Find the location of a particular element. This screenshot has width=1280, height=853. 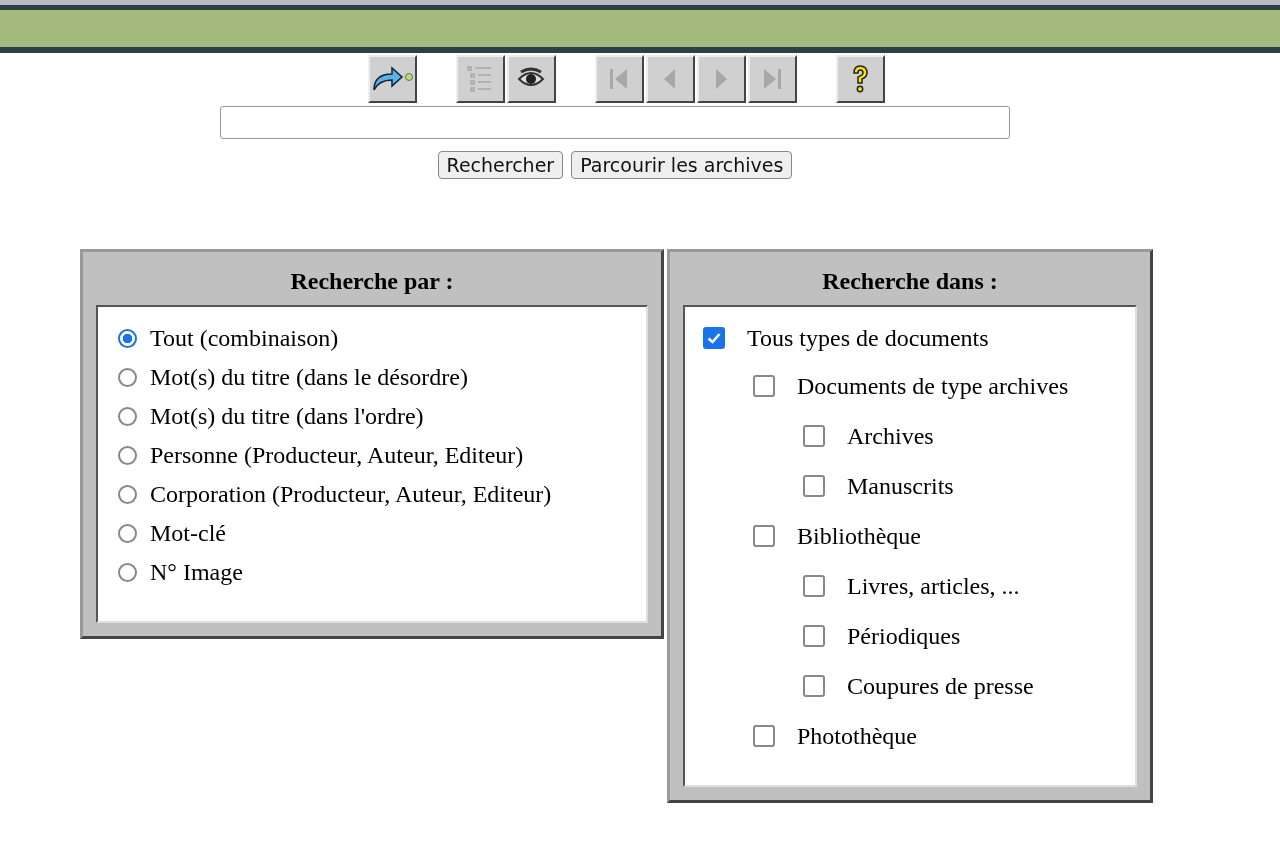

option-label: Mot-clé is located at coordinates (188, 533).